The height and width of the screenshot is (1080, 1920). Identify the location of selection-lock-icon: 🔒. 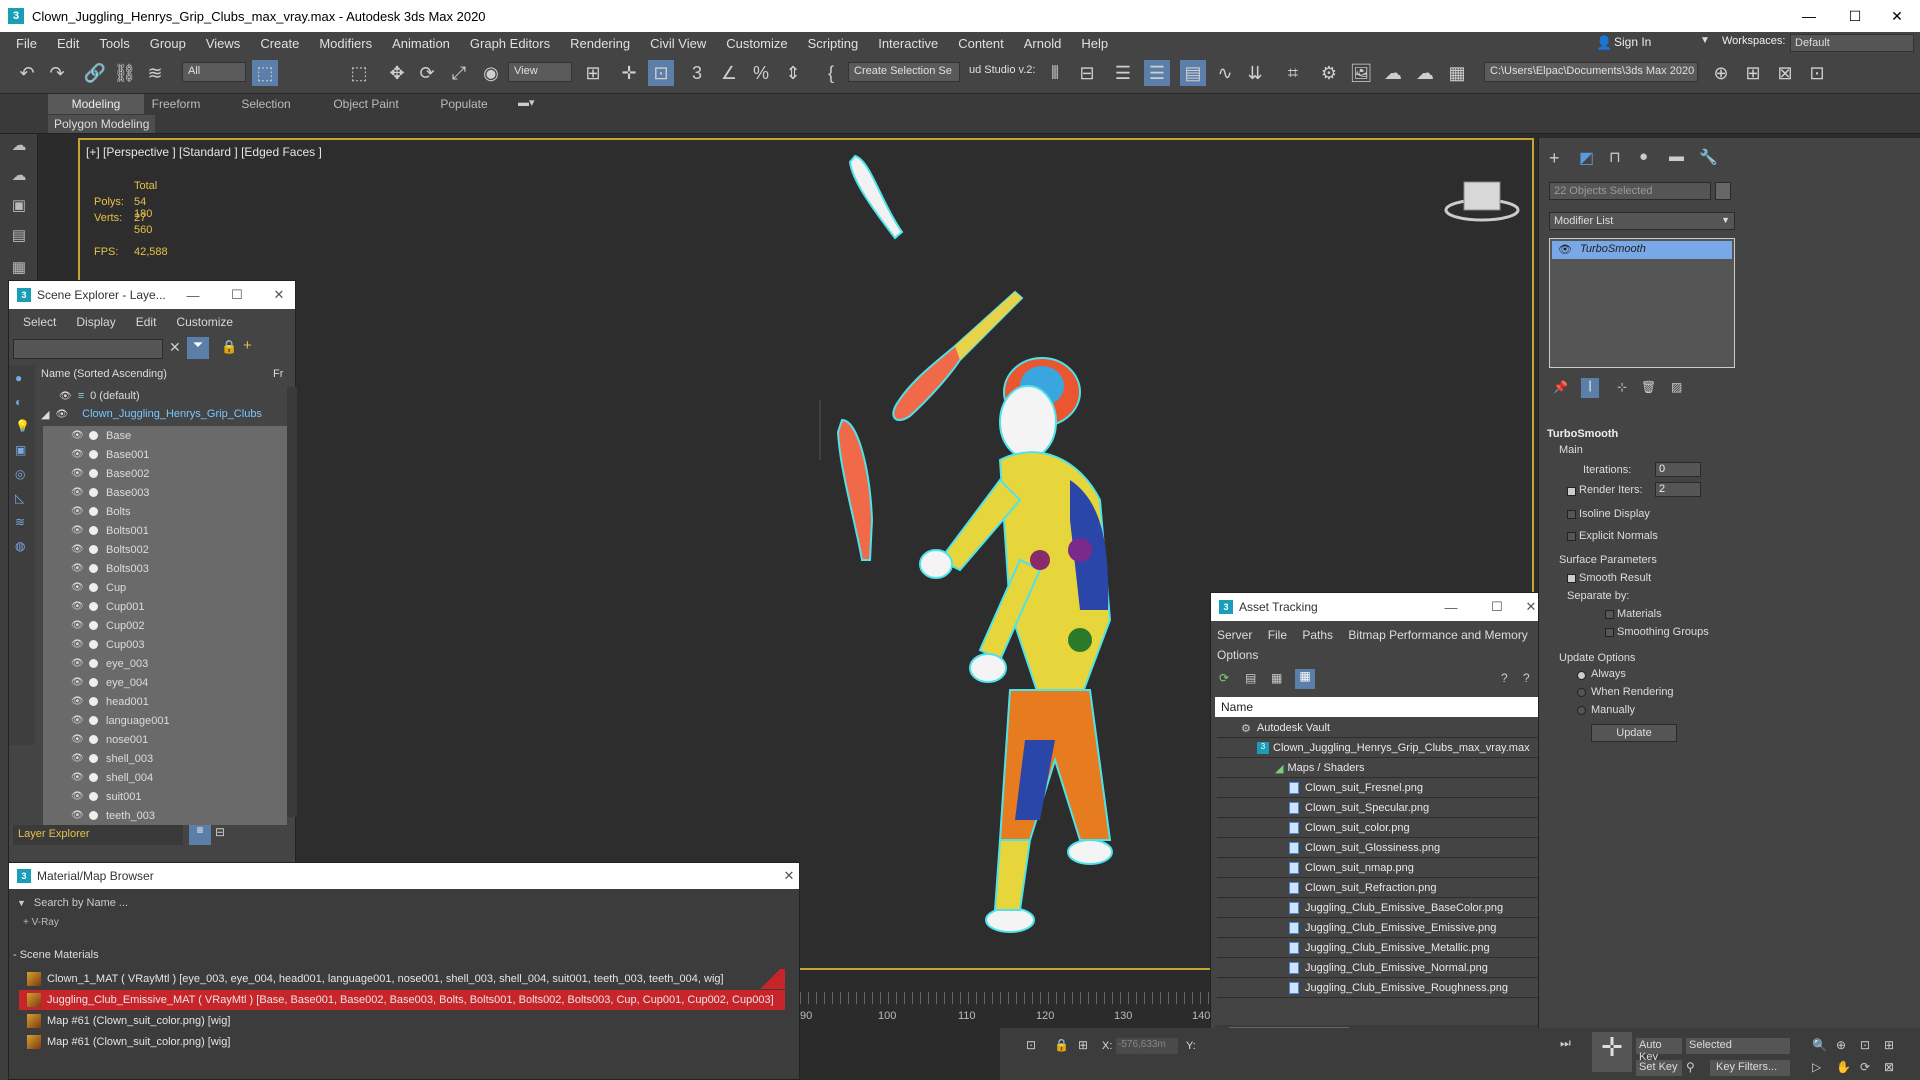
(1061, 1045).